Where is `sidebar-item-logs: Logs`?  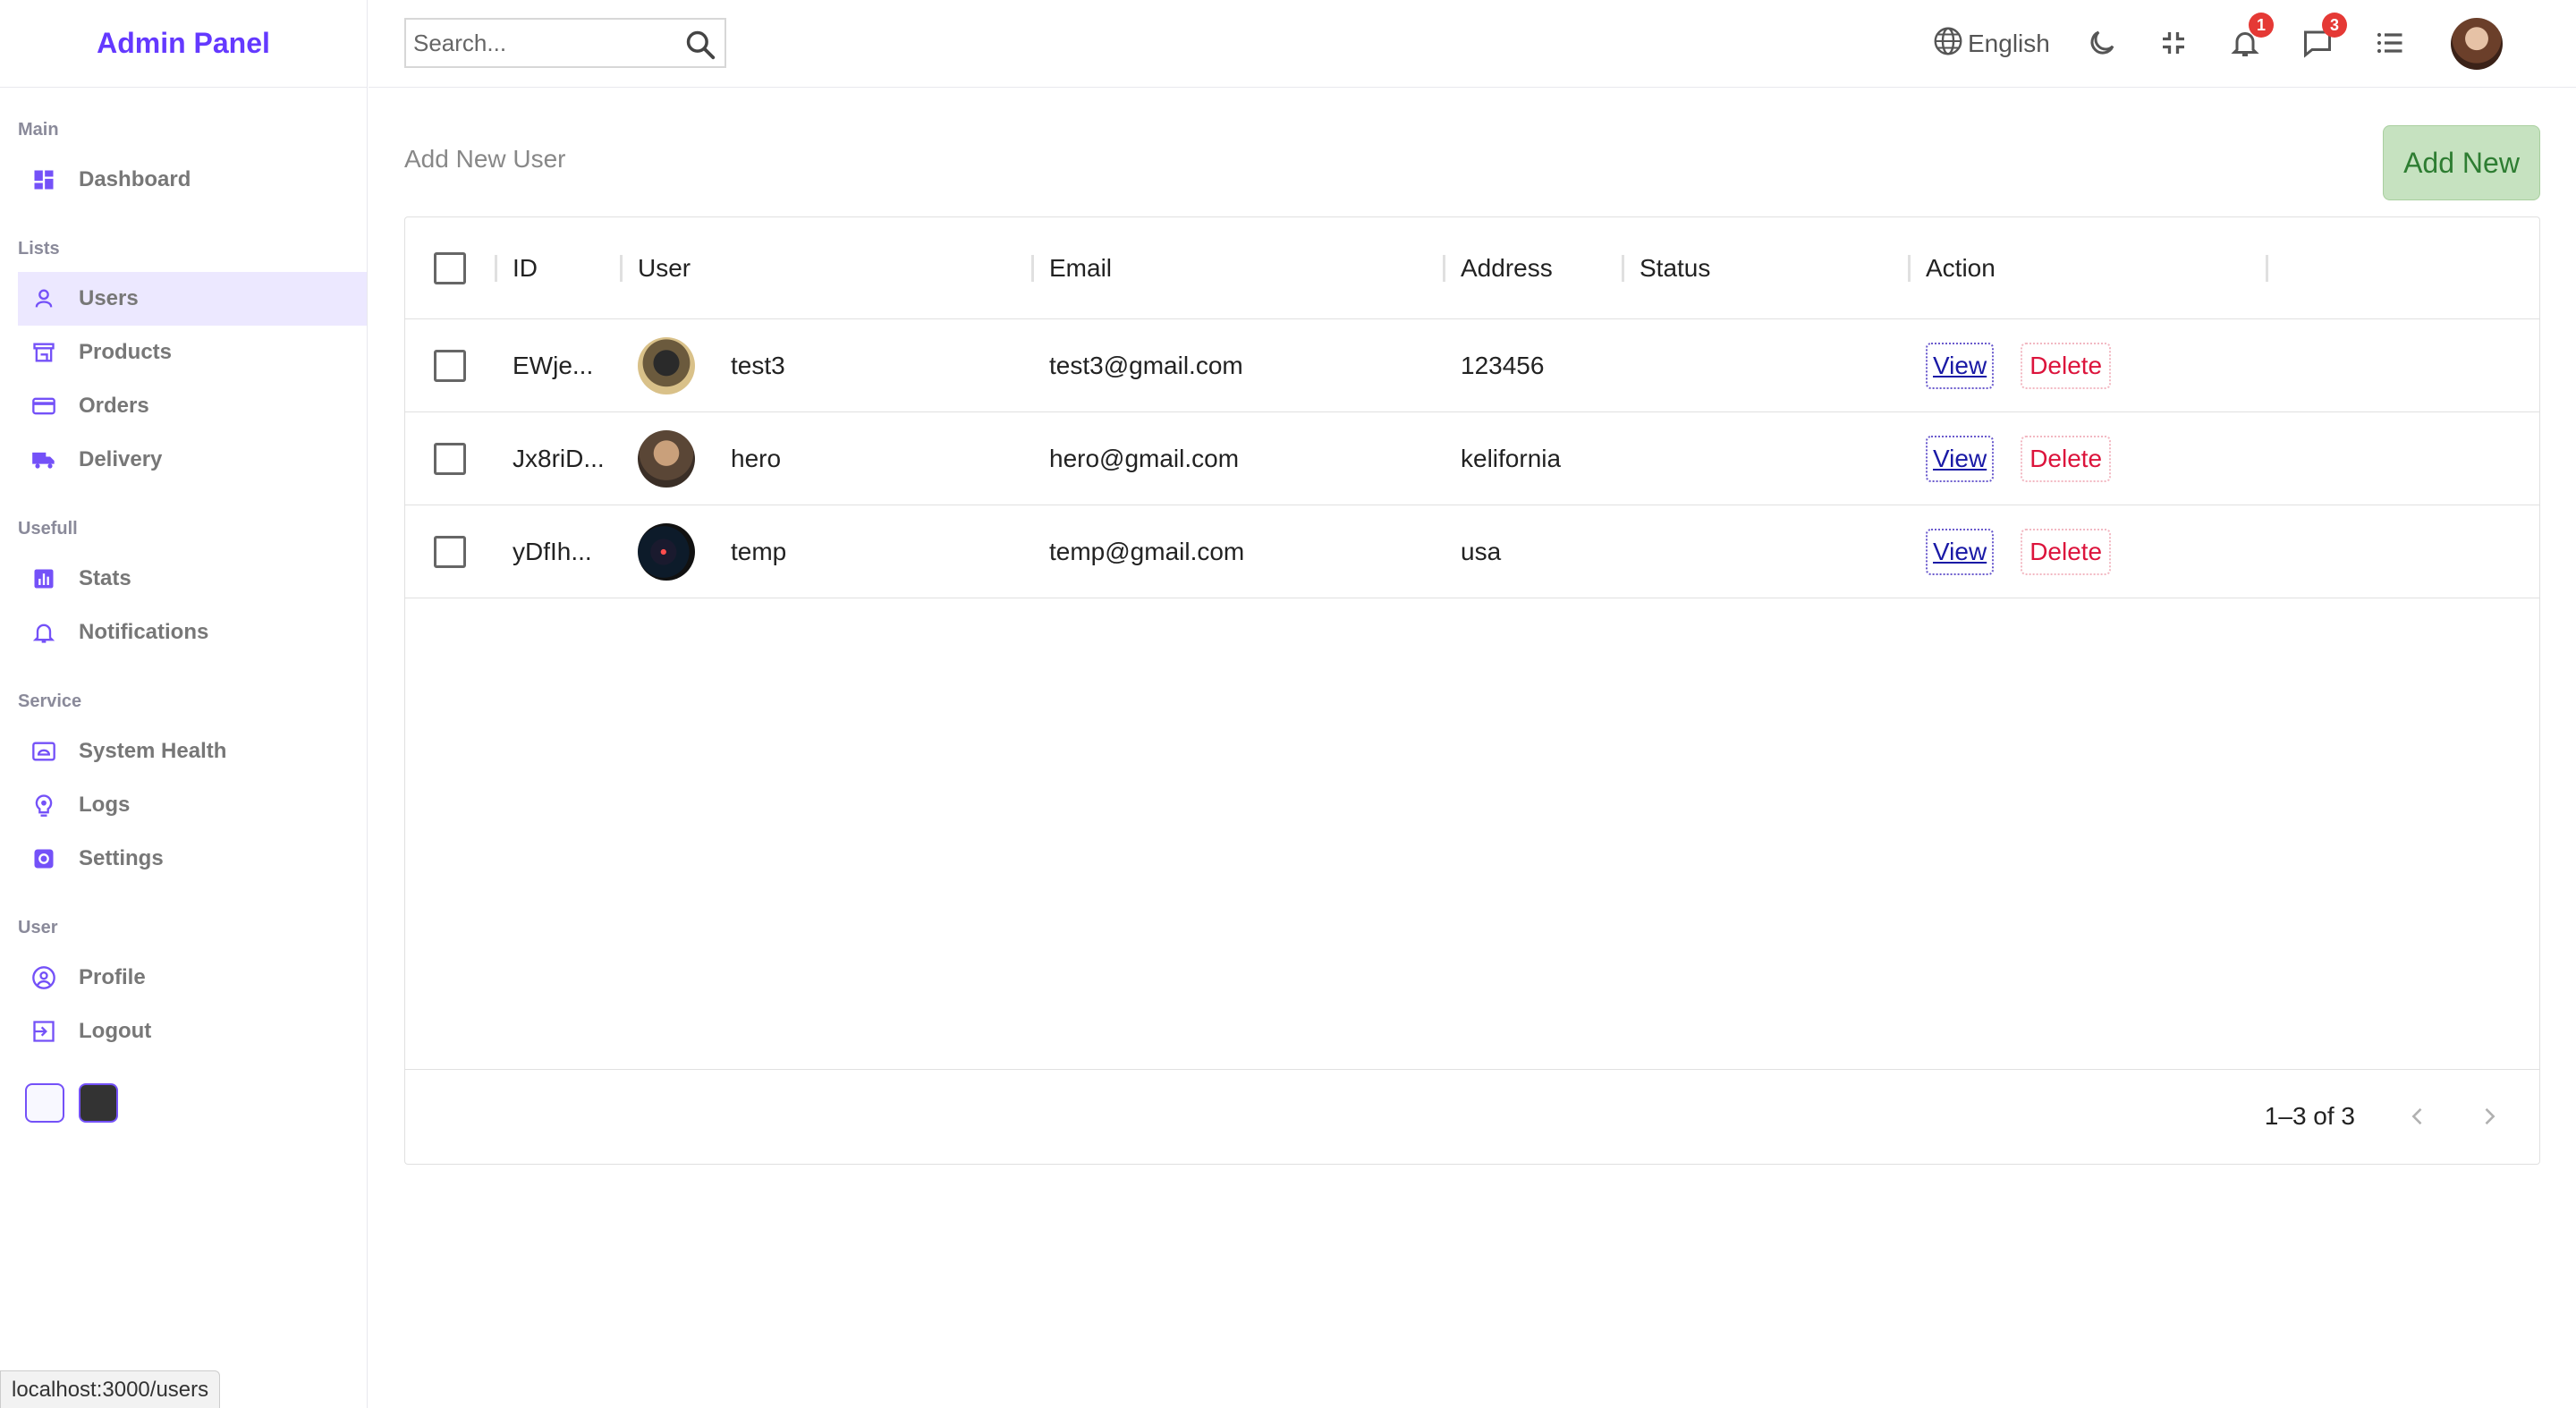
sidebar-item-logs: Logs is located at coordinates (192, 805).